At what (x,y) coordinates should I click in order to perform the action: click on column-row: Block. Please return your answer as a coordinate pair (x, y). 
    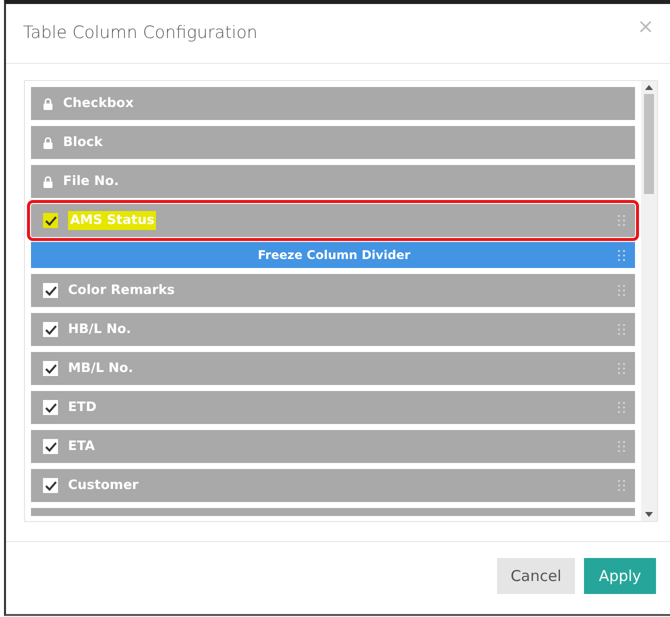
    Looking at the image, I should click on (333, 142).